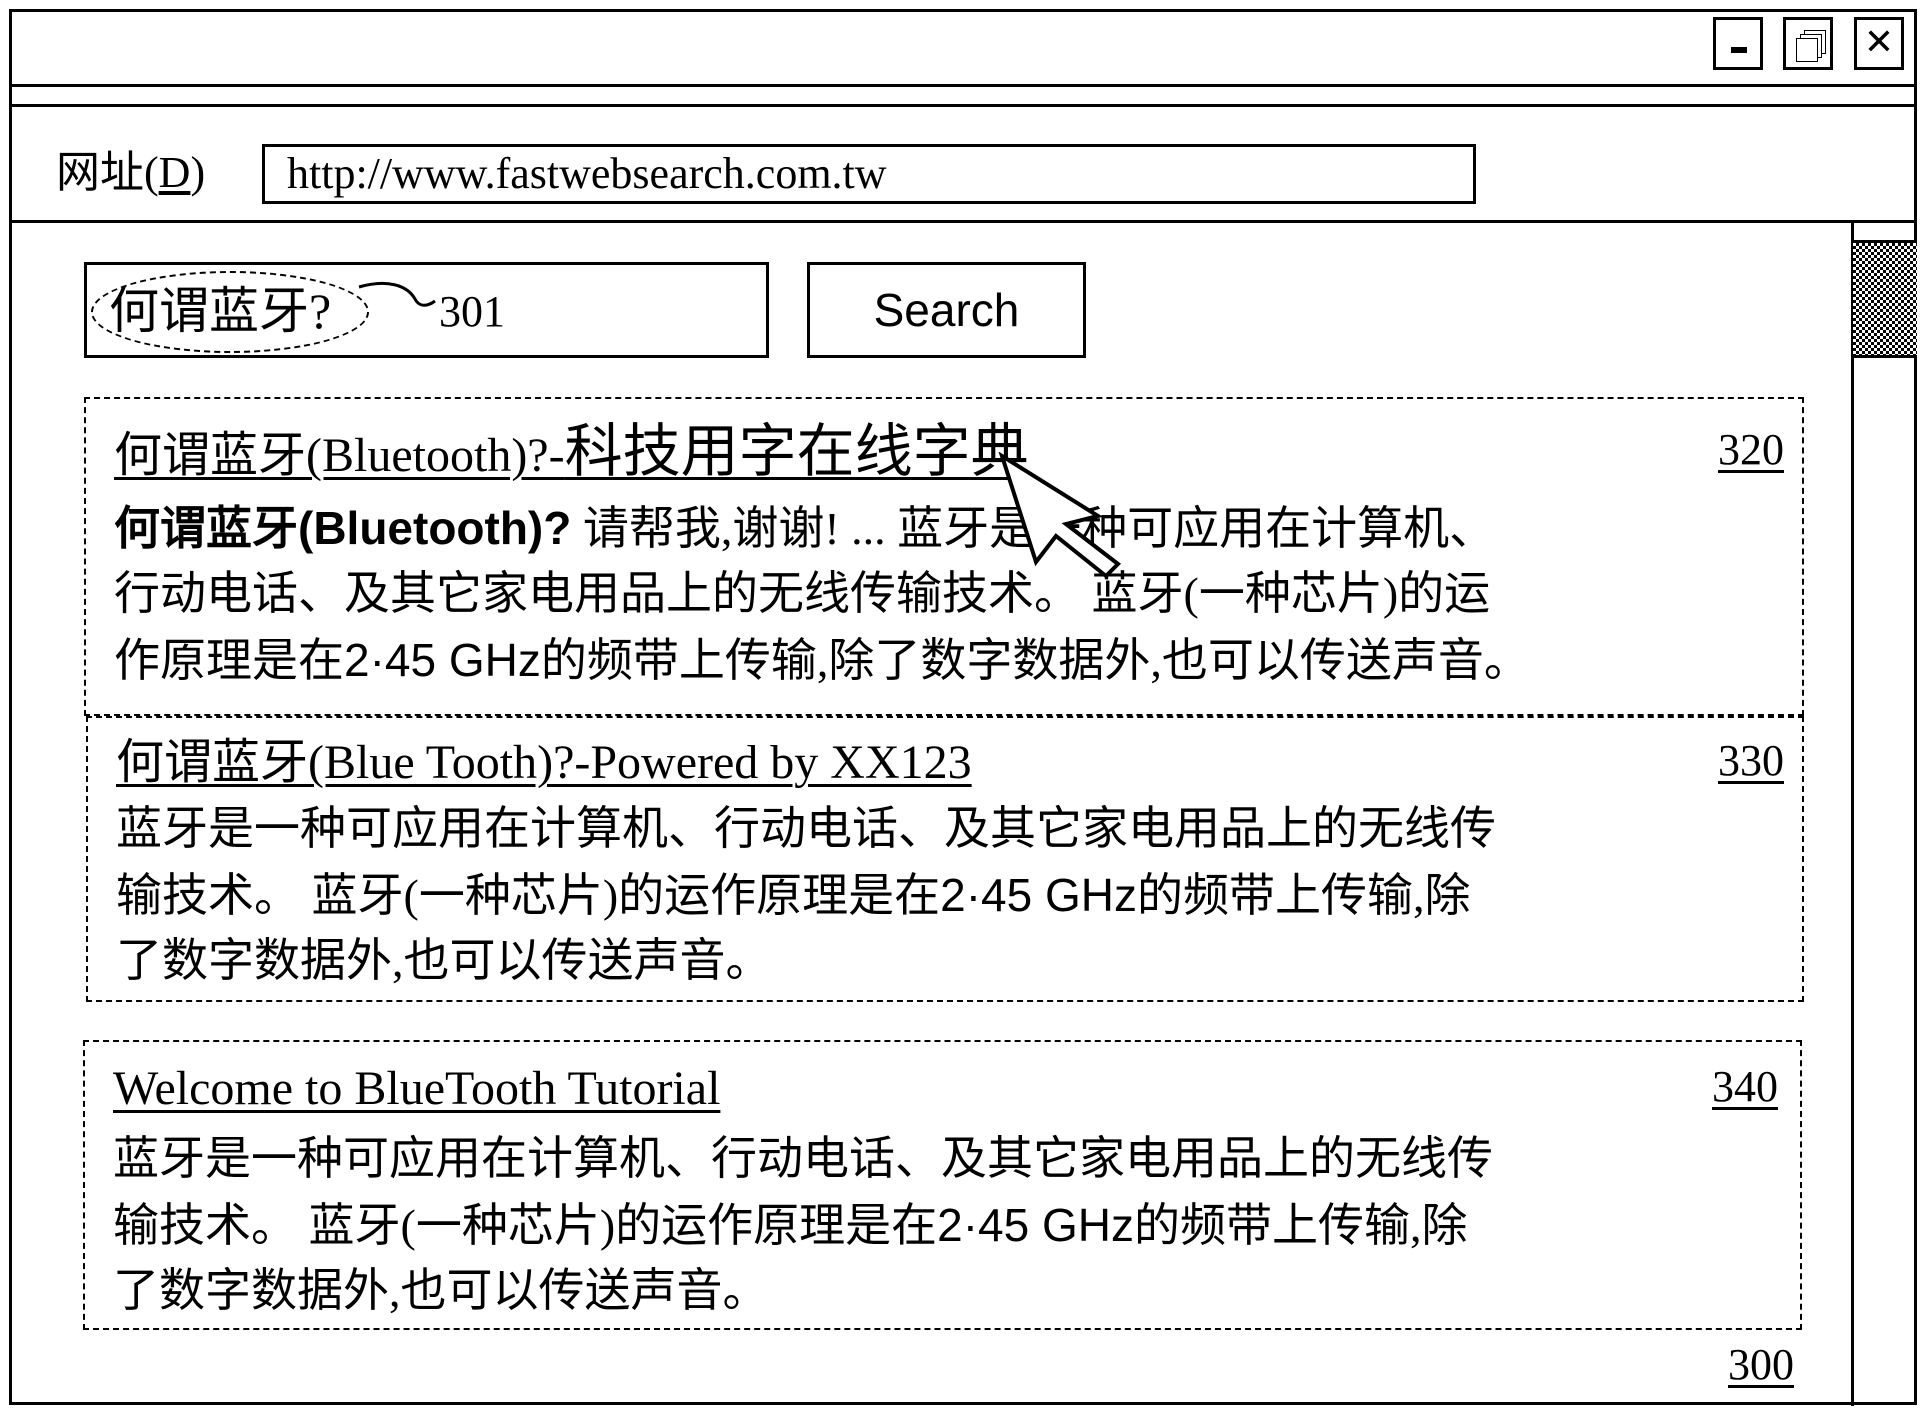 This screenshot has width=1925, height=1416. What do you see at coordinates (1751, 760) in the screenshot?
I see `result-ref-label: 330` at bounding box center [1751, 760].